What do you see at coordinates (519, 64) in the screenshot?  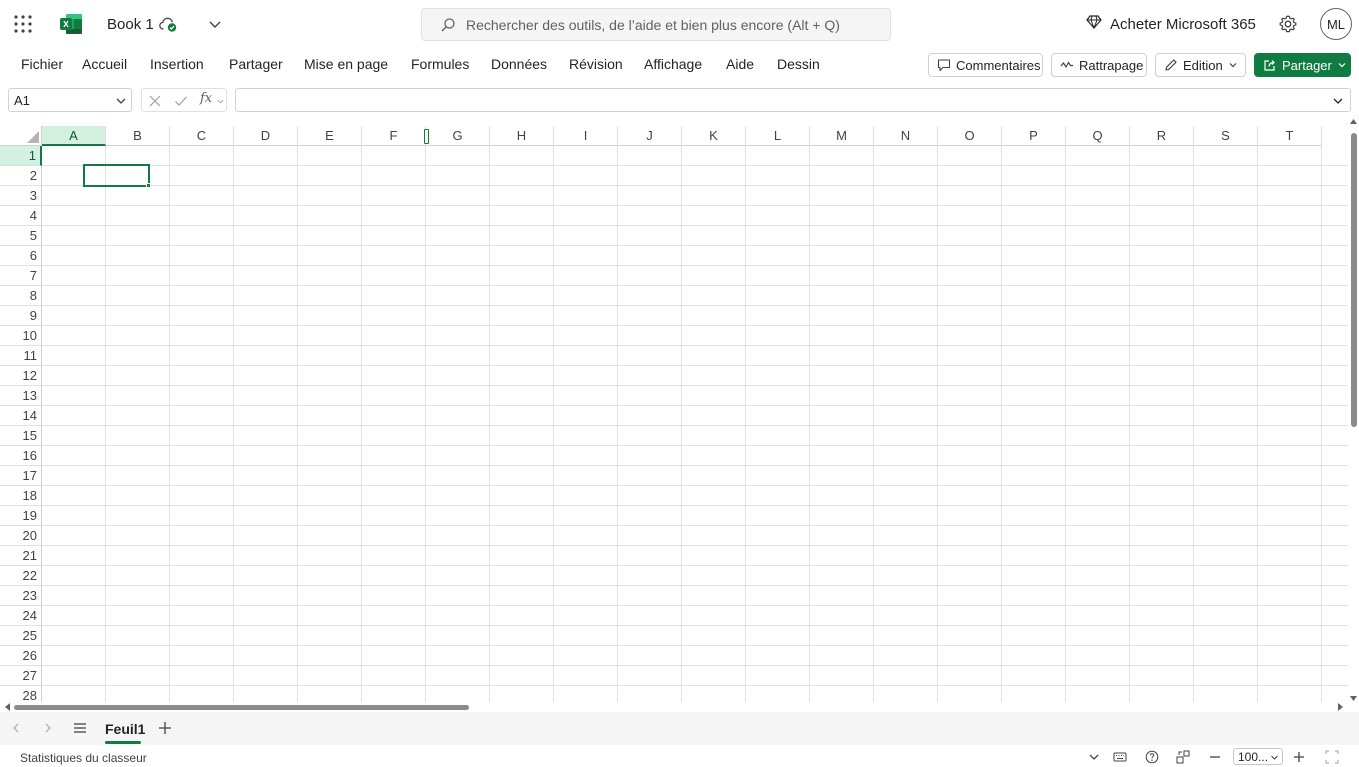 I see `menu-donnees: Données` at bounding box center [519, 64].